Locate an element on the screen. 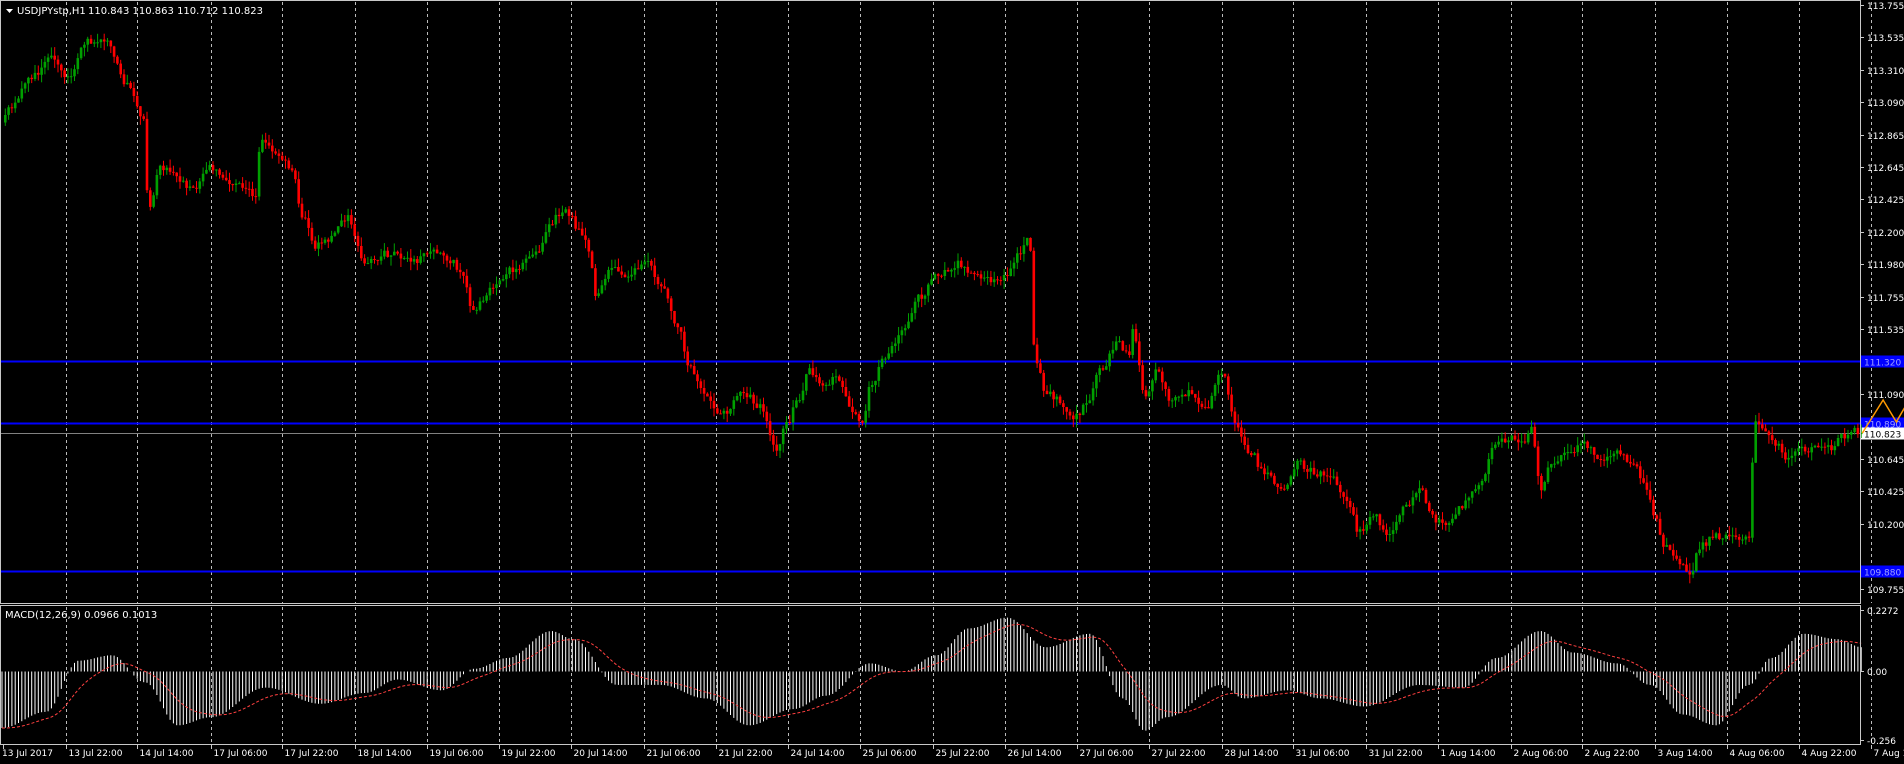 This screenshot has height=764, width=1904. ohlc-readout: 110.843 110.863 110.712 110.823 is located at coordinates (175, 11).